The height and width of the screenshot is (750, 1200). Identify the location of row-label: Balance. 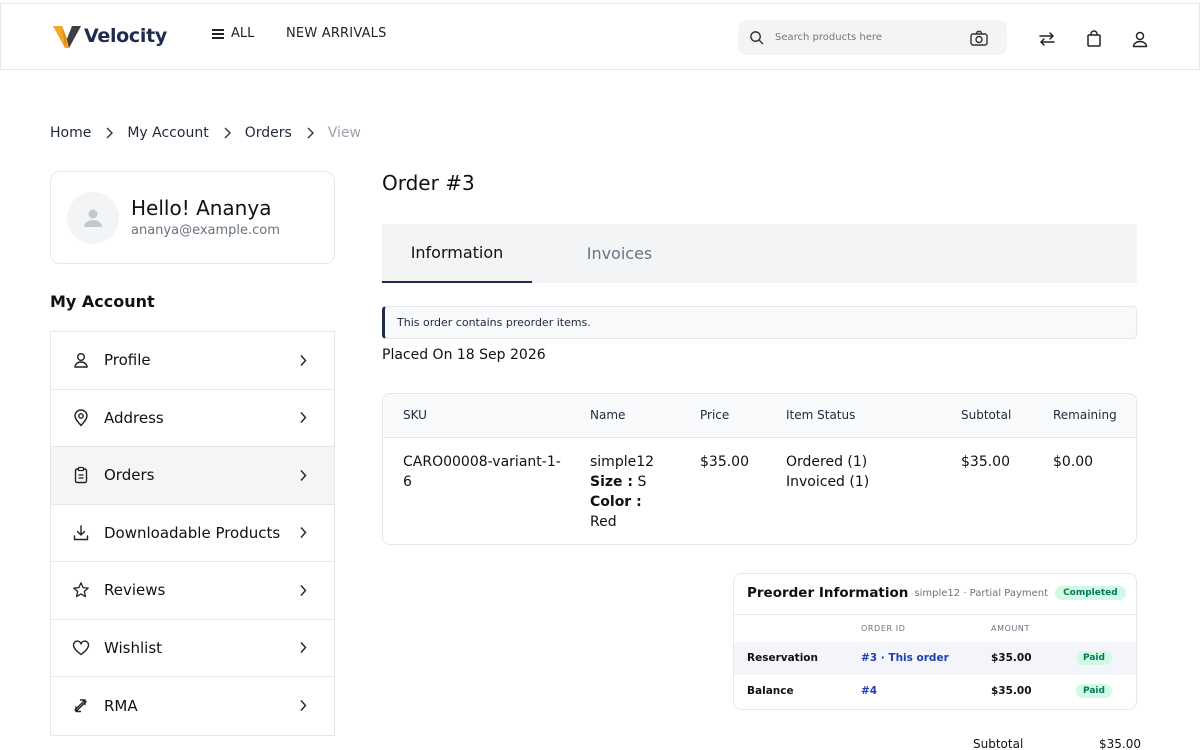
(770, 691).